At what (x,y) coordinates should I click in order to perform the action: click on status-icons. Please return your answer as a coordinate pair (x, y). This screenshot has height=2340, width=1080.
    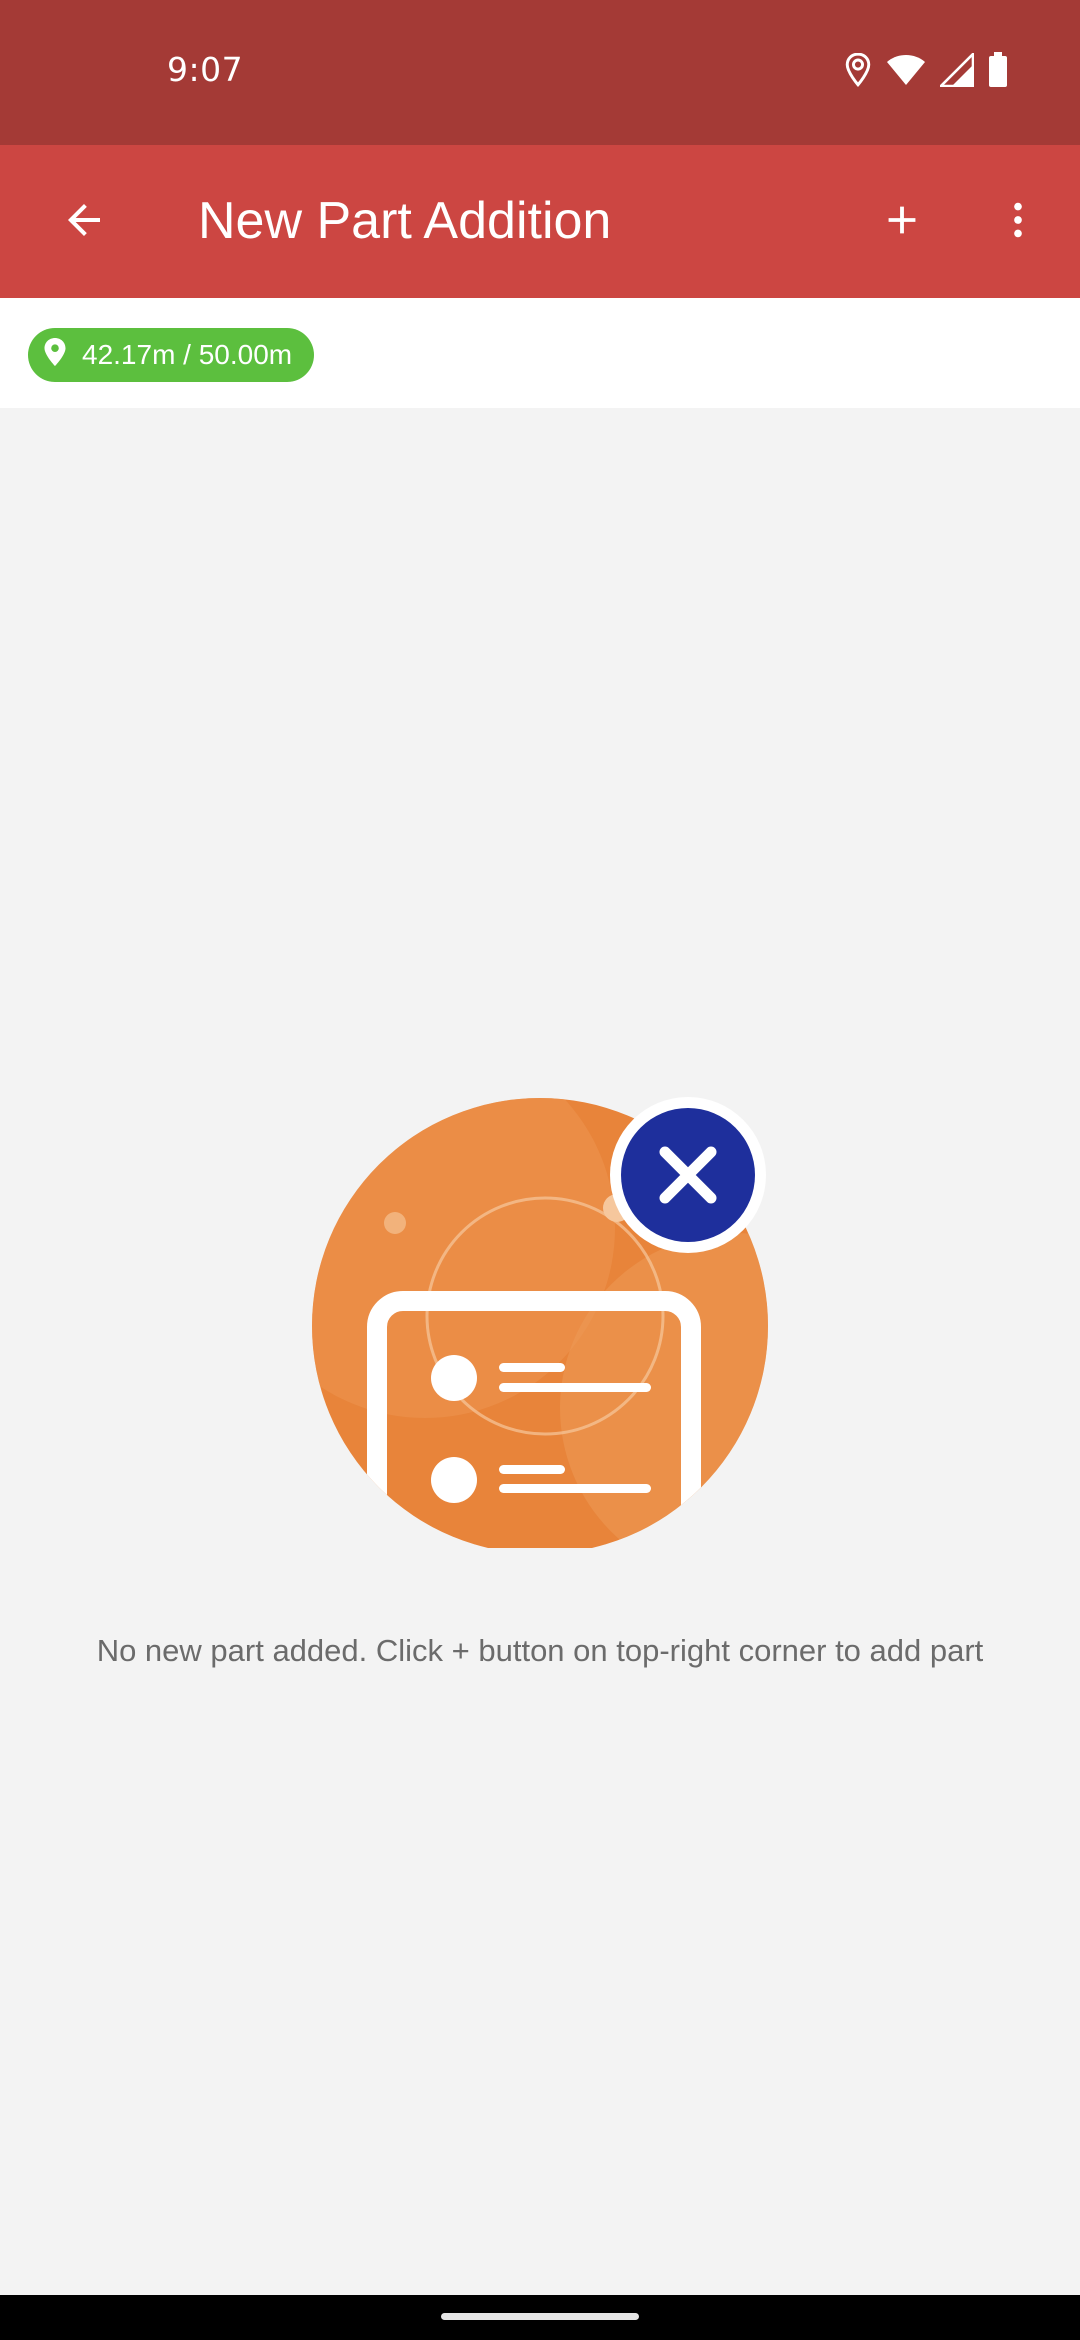
    Looking at the image, I should click on (926, 71).